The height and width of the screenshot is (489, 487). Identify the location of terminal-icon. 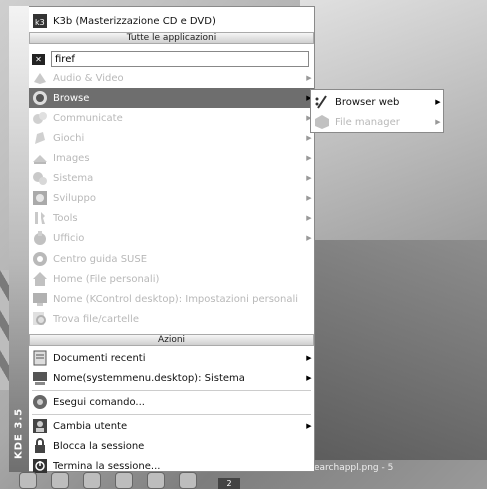
(92, 480).